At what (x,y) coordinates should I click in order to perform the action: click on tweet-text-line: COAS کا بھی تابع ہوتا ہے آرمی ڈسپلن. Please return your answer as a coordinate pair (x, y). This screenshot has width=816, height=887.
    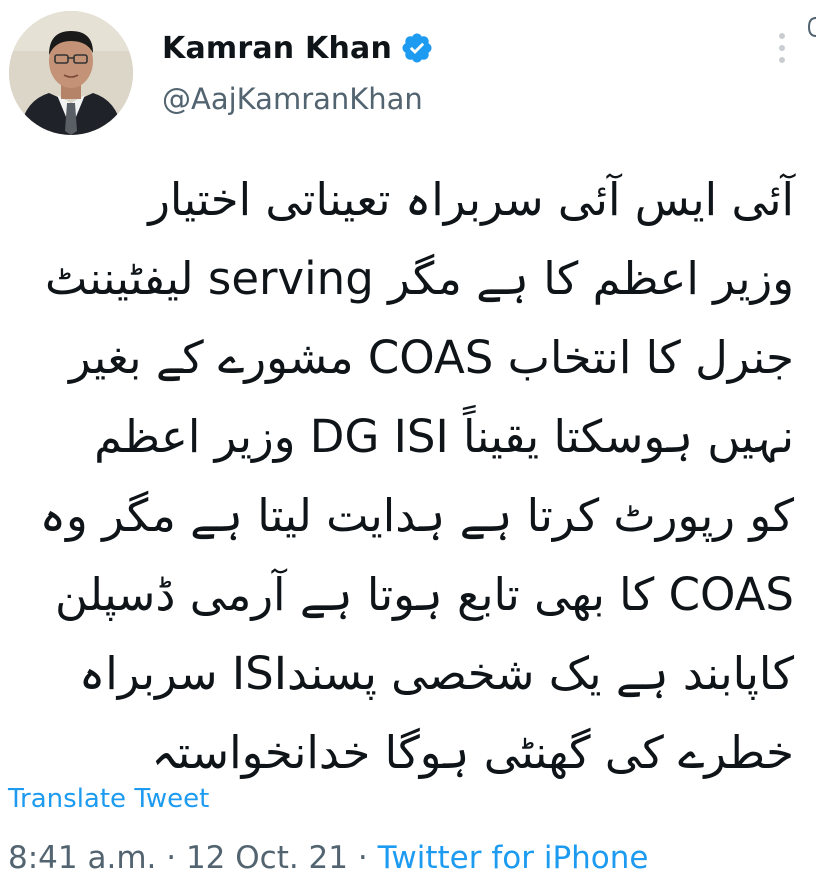
    Looking at the image, I should click on (424, 594).